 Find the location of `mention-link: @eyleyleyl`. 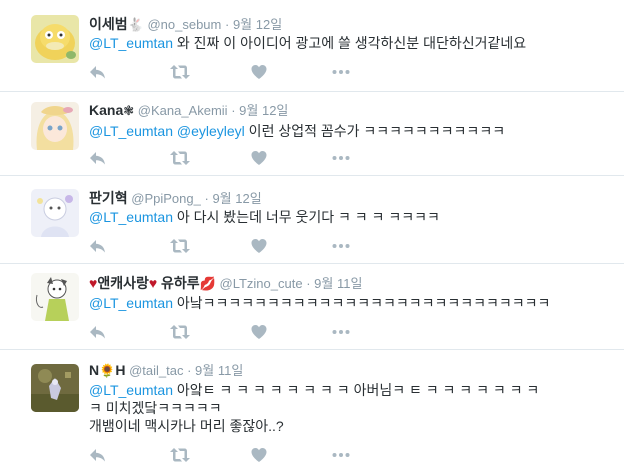

mention-link: @eyleyleyl is located at coordinates (211, 131).